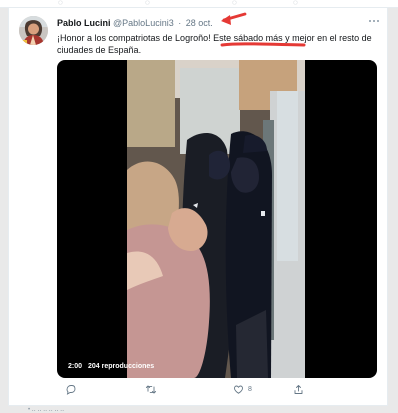 The width and height of the screenshot is (398, 413). Describe the element at coordinates (46, 410) in the screenshot. I see `next-tweet-cutoff: • ‥ ‥ ‥ ‥ ‥ ‥` at that location.